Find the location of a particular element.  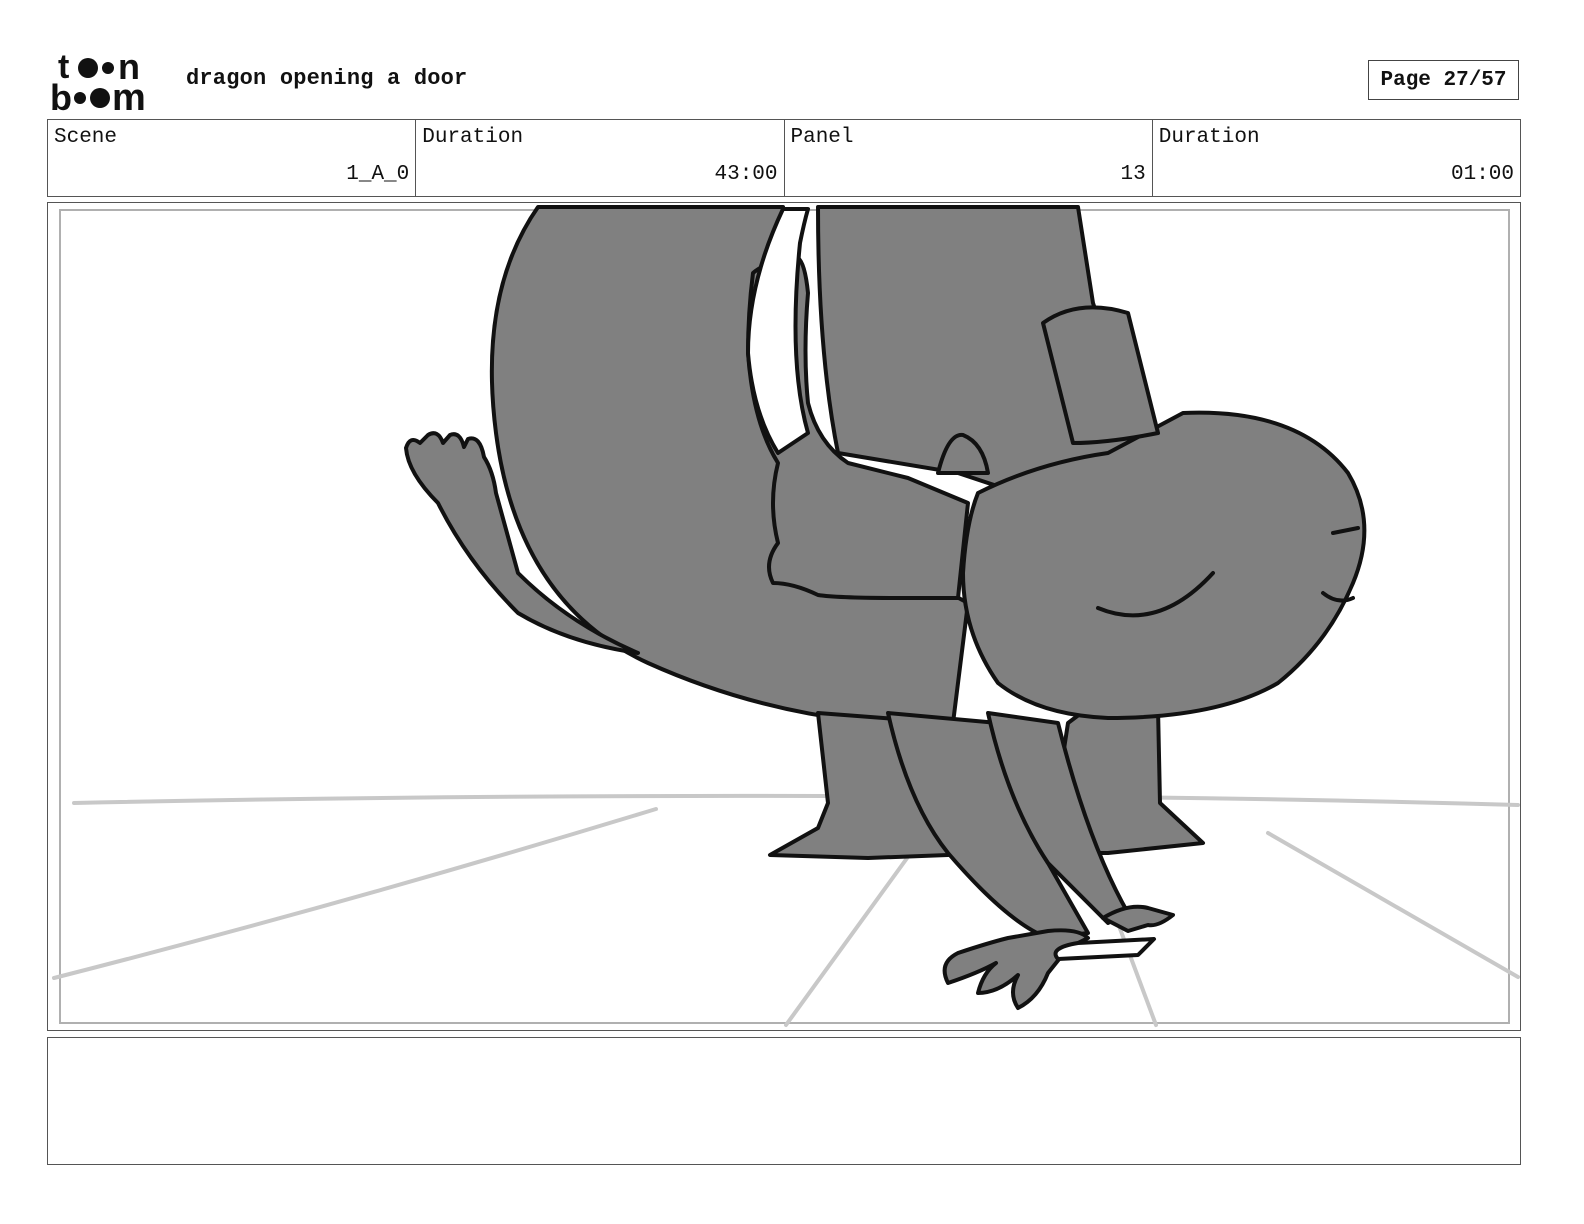

scene-duration-cell: Duration 43:00 is located at coordinates (600, 158).